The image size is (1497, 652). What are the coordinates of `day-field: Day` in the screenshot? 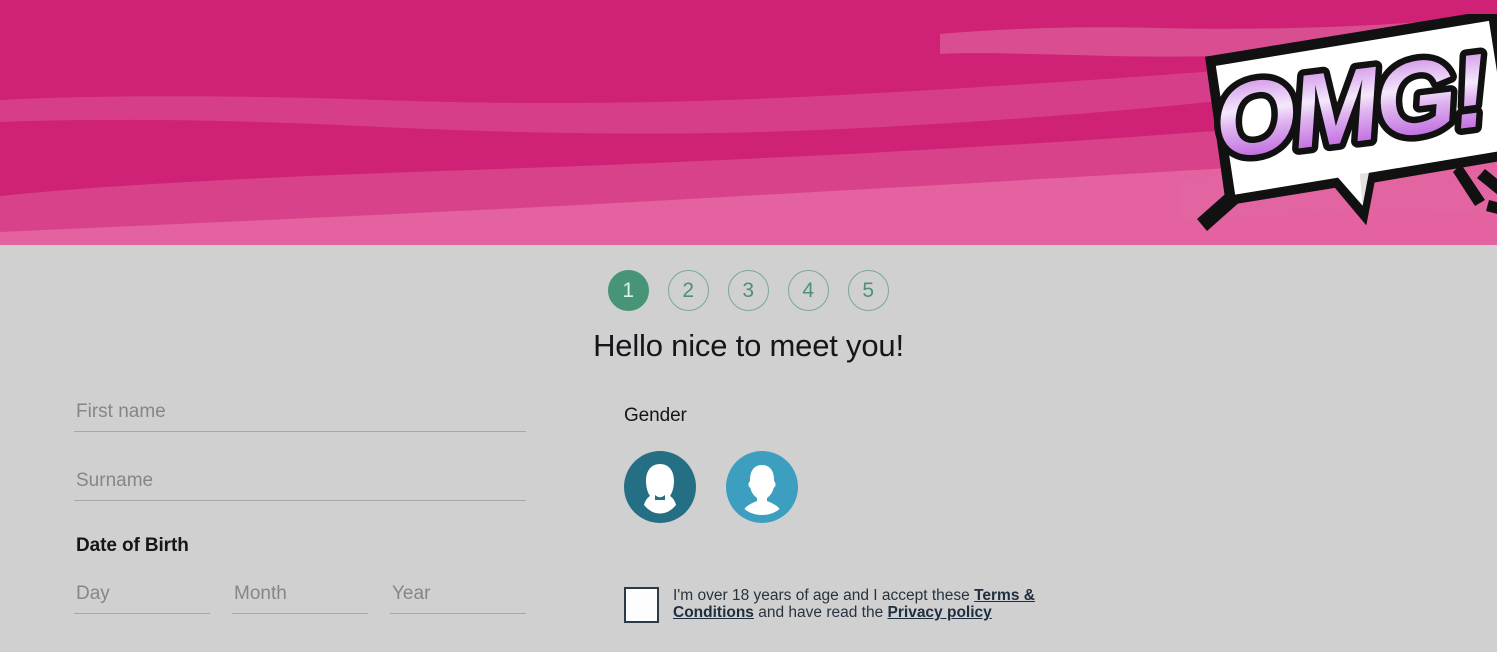 It's located at (142, 597).